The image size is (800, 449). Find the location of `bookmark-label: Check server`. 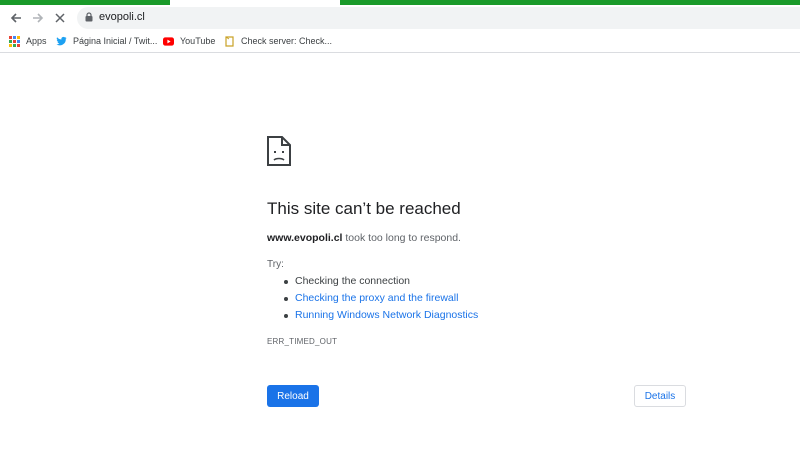

bookmark-label: Check server is located at coordinates (287, 41).